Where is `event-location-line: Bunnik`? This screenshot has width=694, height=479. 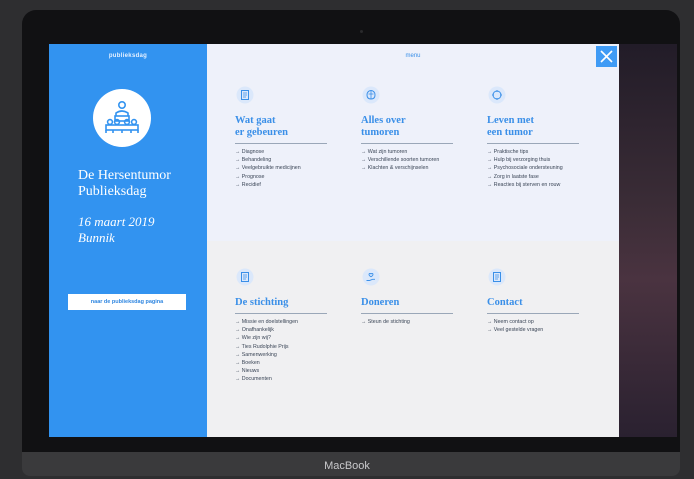
event-location-line: Bunnik is located at coordinates (96, 237).